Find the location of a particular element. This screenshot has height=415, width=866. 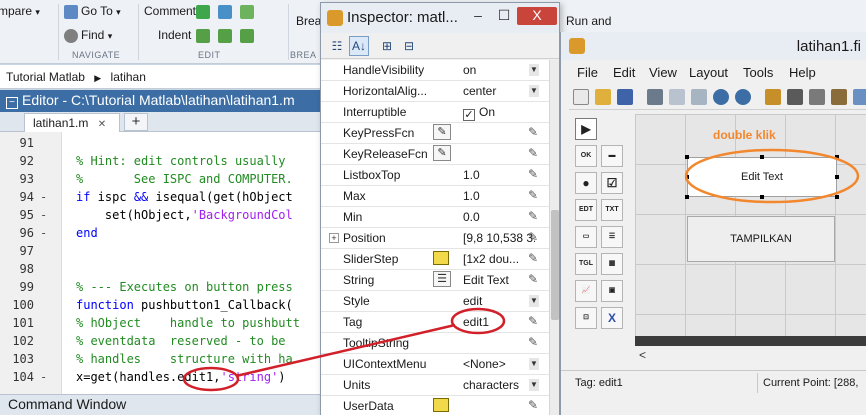

menu-item: Help is located at coordinates (802, 72).